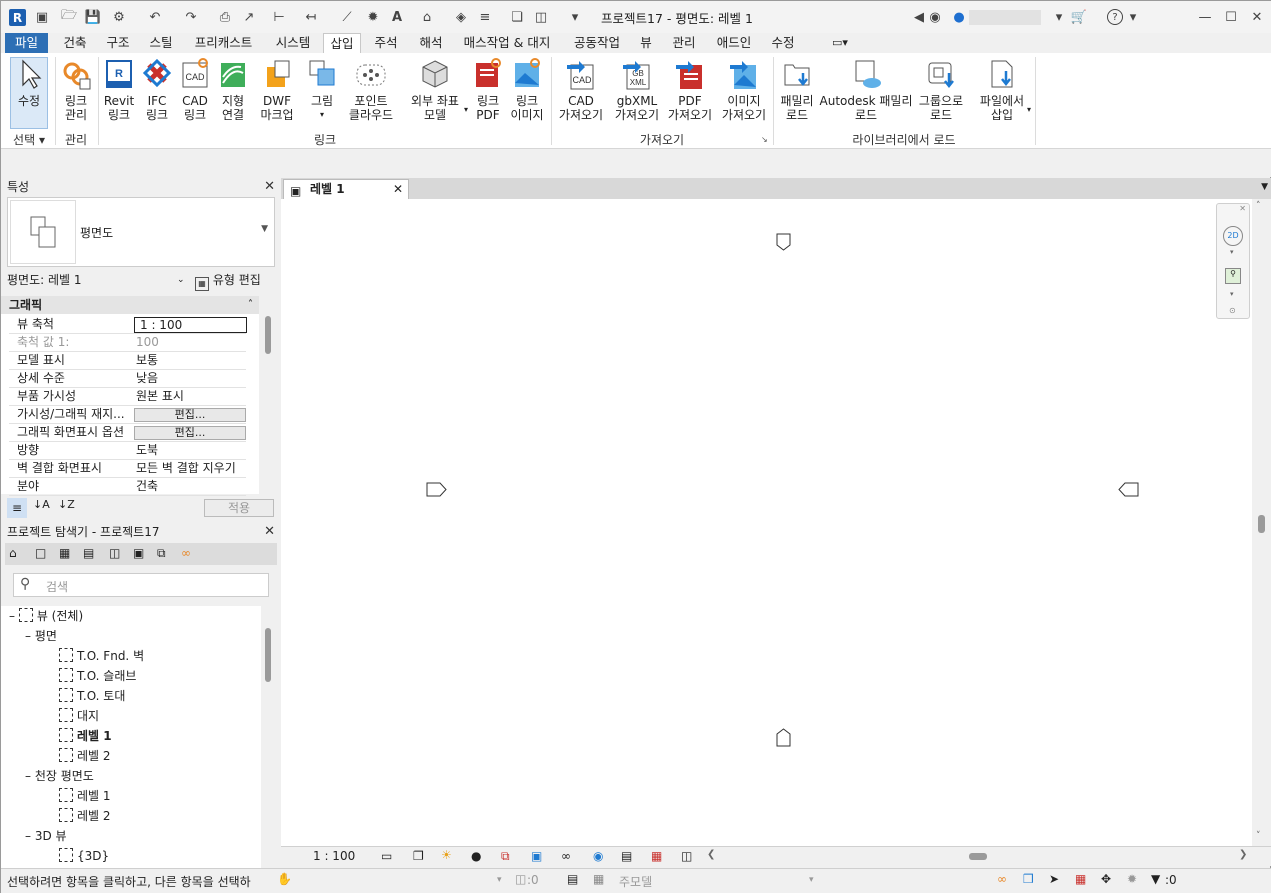 Image resolution: width=1271 pixels, height=893 pixels. Describe the element at coordinates (119, 17) in the screenshot. I see `sync-icon: ⚙` at that location.